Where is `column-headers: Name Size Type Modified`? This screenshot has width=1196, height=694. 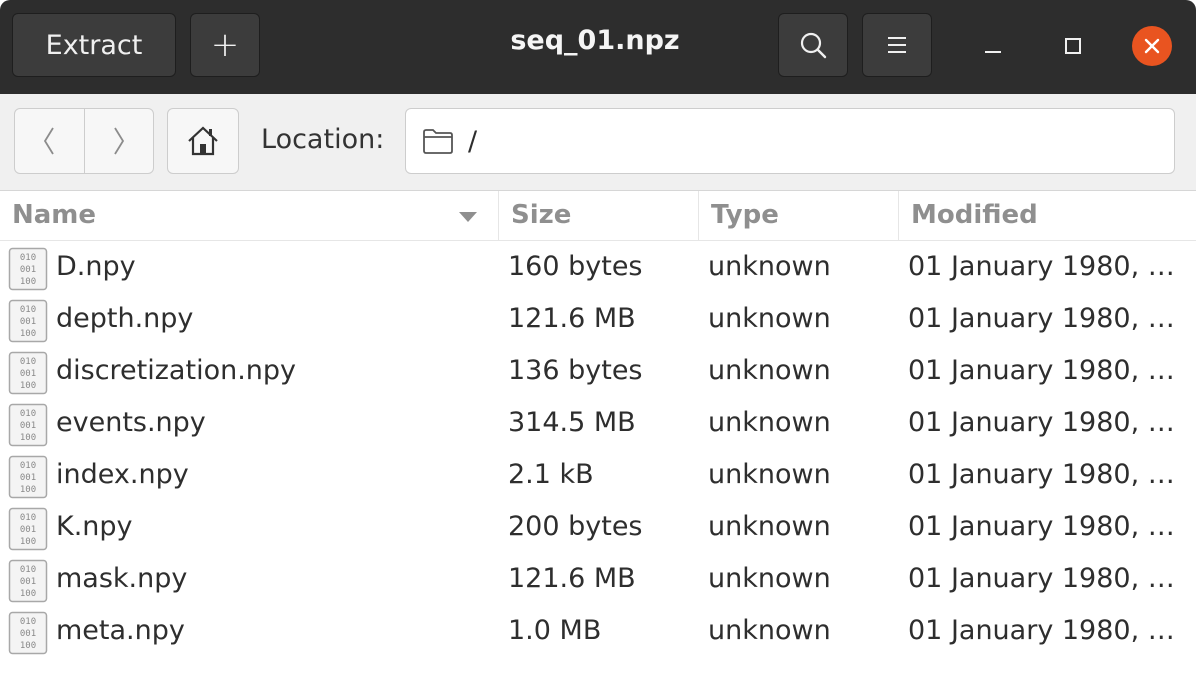
column-headers: Name Size Type Modified is located at coordinates (598, 216).